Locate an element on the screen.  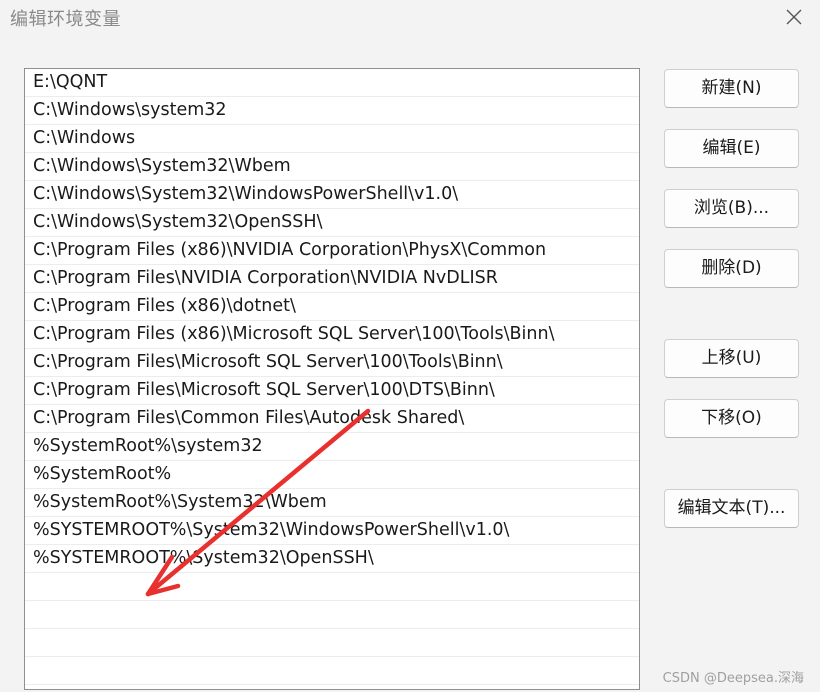
list-item: C:\Program Files (x86)\dotnet\ is located at coordinates (332, 307).